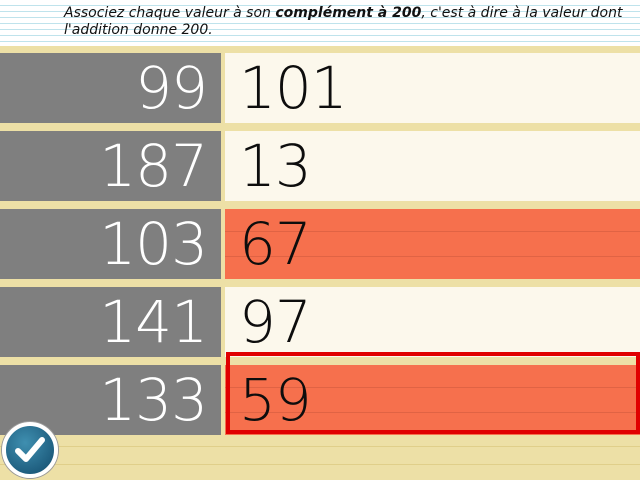  I want to click on pair-row-2: 187 13, so click(320, 166).